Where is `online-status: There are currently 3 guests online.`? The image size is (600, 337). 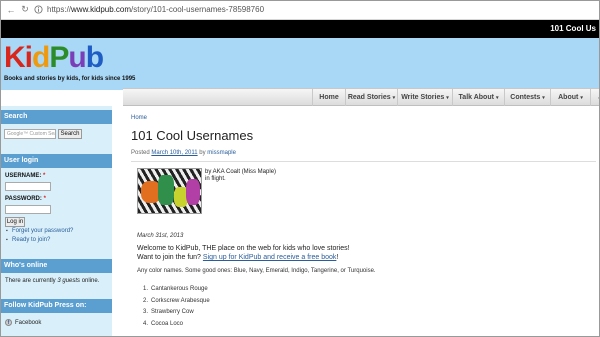 online-status: There are currently 3 guests online. is located at coordinates (52, 281).